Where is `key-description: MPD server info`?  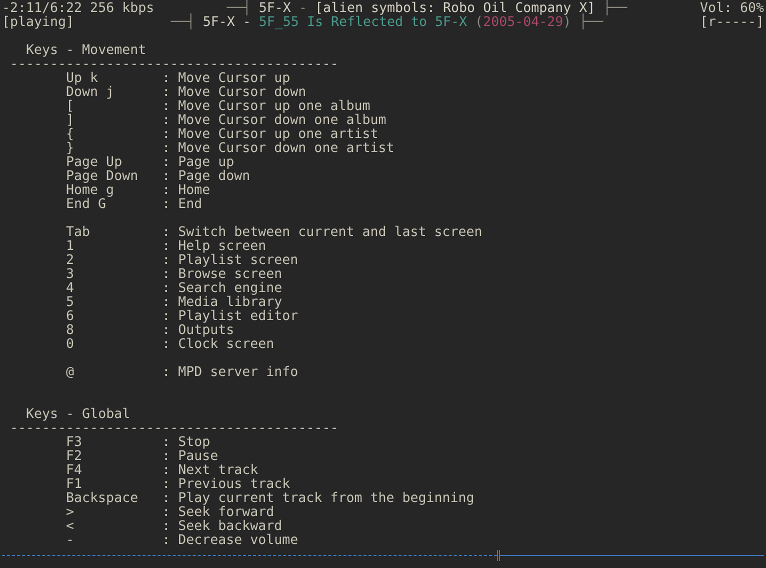
key-description: MPD server info is located at coordinates (238, 373).